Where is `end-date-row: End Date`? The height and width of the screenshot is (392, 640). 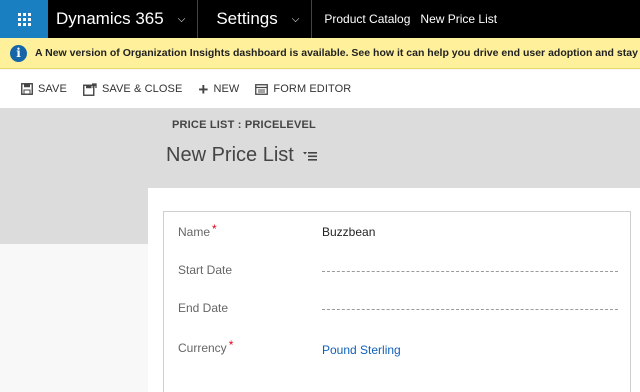 end-date-row: End Date is located at coordinates (398, 308).